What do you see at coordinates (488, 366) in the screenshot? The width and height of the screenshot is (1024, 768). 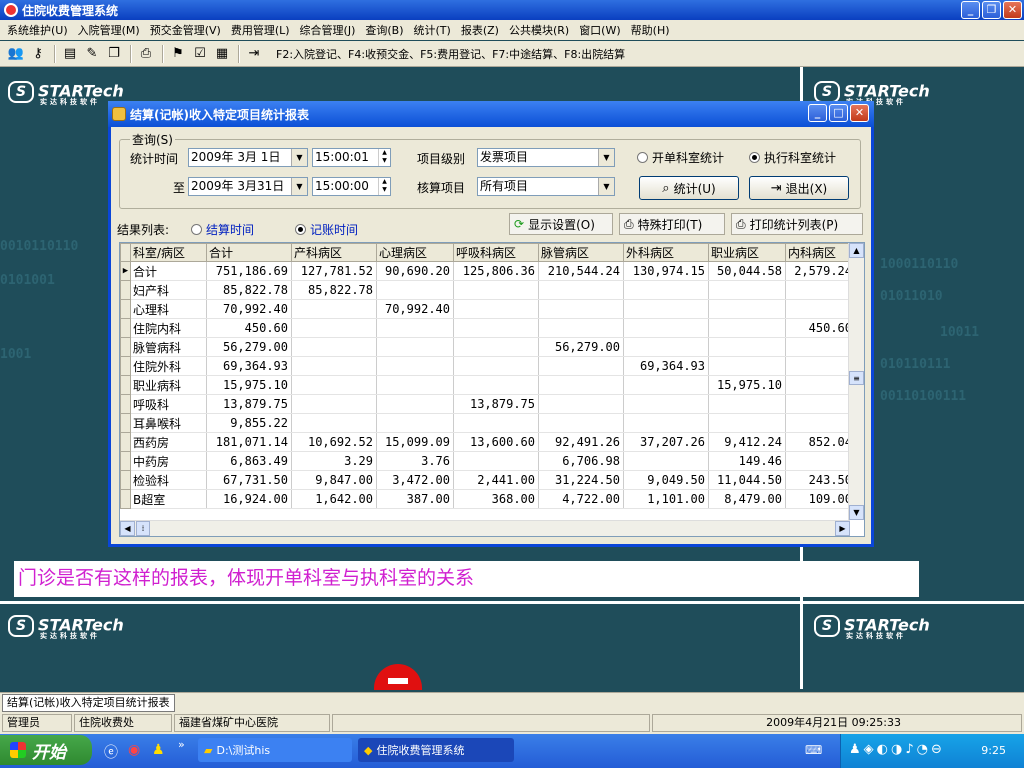 I see `table-row: 住院外科 69,364.93 69,364.93` at bounding box center [488, 366].